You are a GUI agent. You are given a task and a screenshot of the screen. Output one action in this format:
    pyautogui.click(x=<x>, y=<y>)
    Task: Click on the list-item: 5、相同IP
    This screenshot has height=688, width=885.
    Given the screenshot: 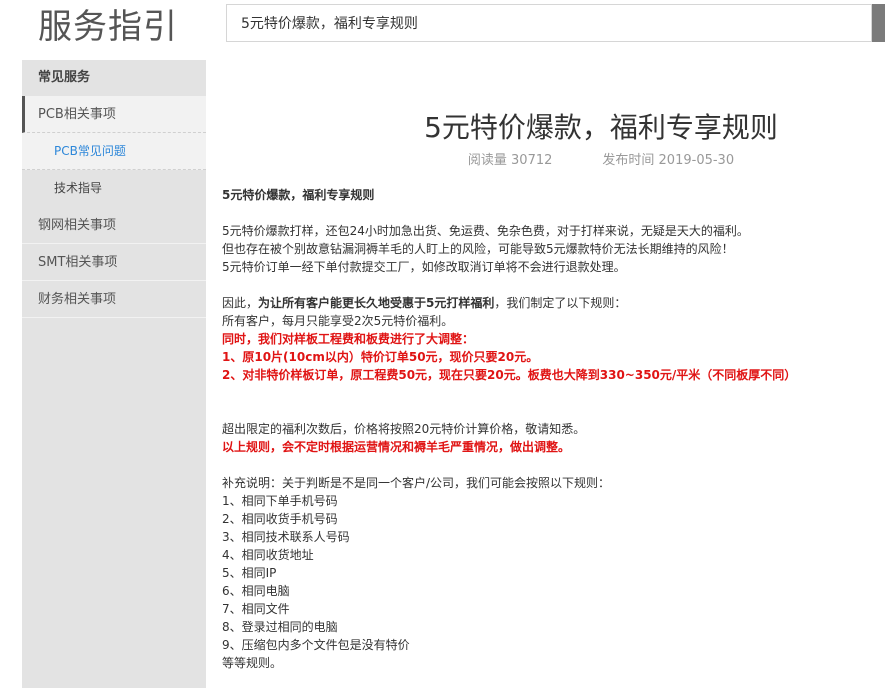 What is the action you would take?
    pyautogui.click(x=249, y=573)
    